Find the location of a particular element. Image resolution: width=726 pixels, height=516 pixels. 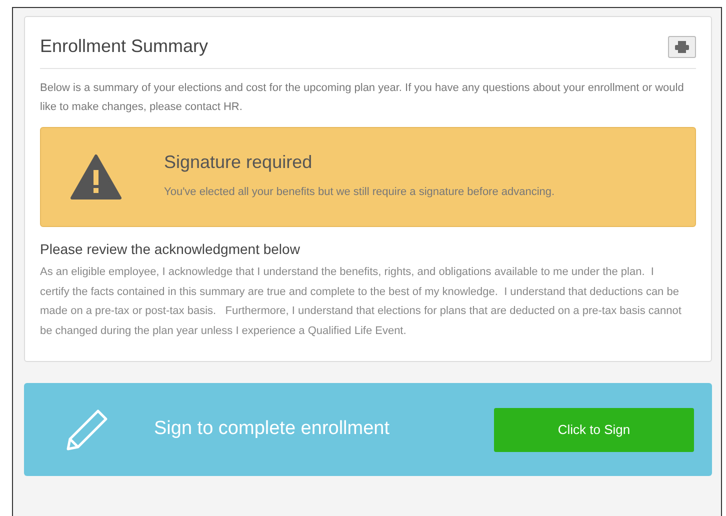

sign-label: Sign to complete enrollment is located at coordinates (272, 429).